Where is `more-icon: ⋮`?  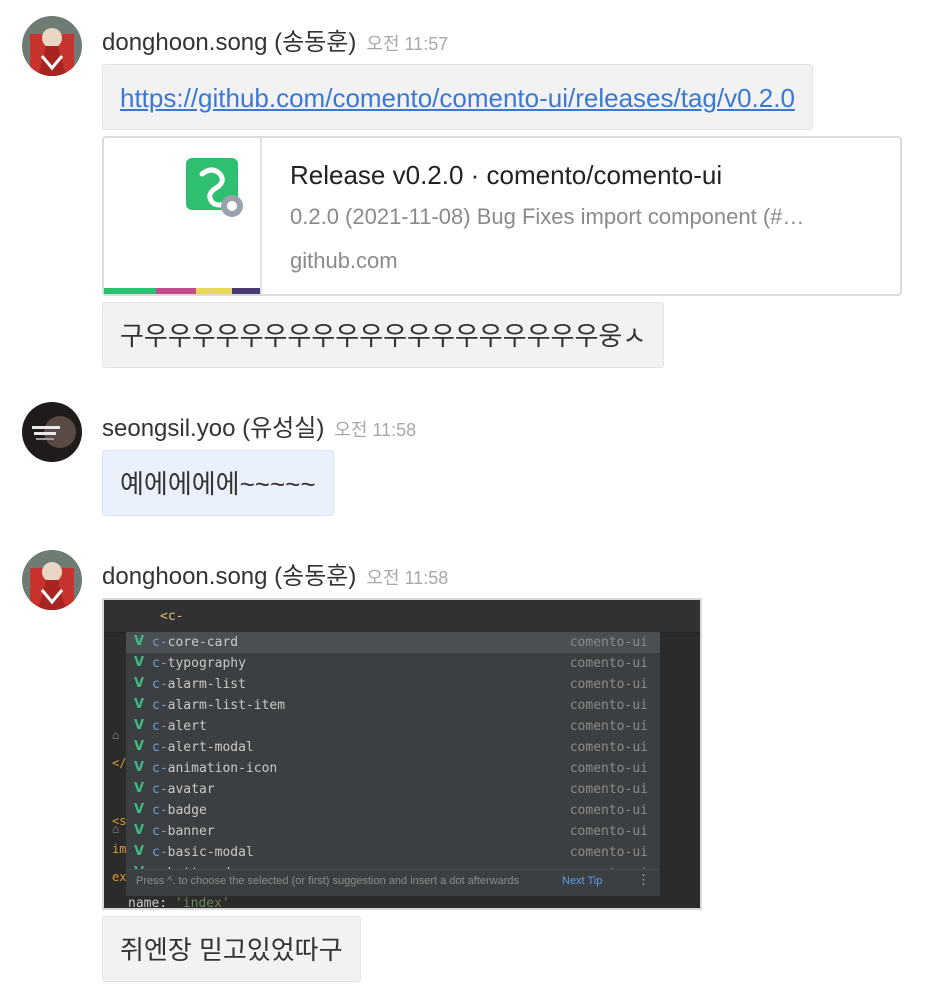 more-icon: ⋮ is located at coordinates (643, 880).